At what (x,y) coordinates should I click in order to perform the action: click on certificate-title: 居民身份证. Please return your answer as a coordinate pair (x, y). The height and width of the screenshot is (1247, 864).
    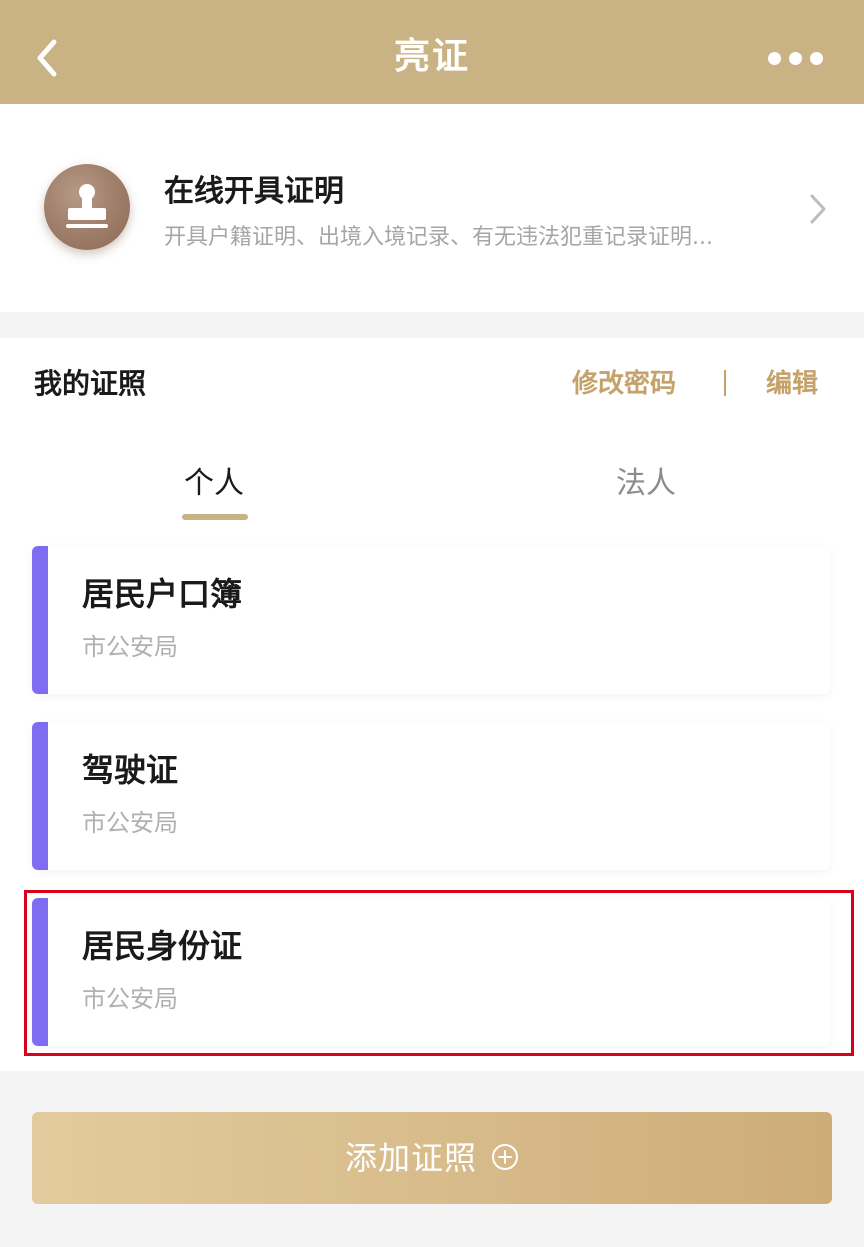
    Looking at the image, I should click on (162, 946).